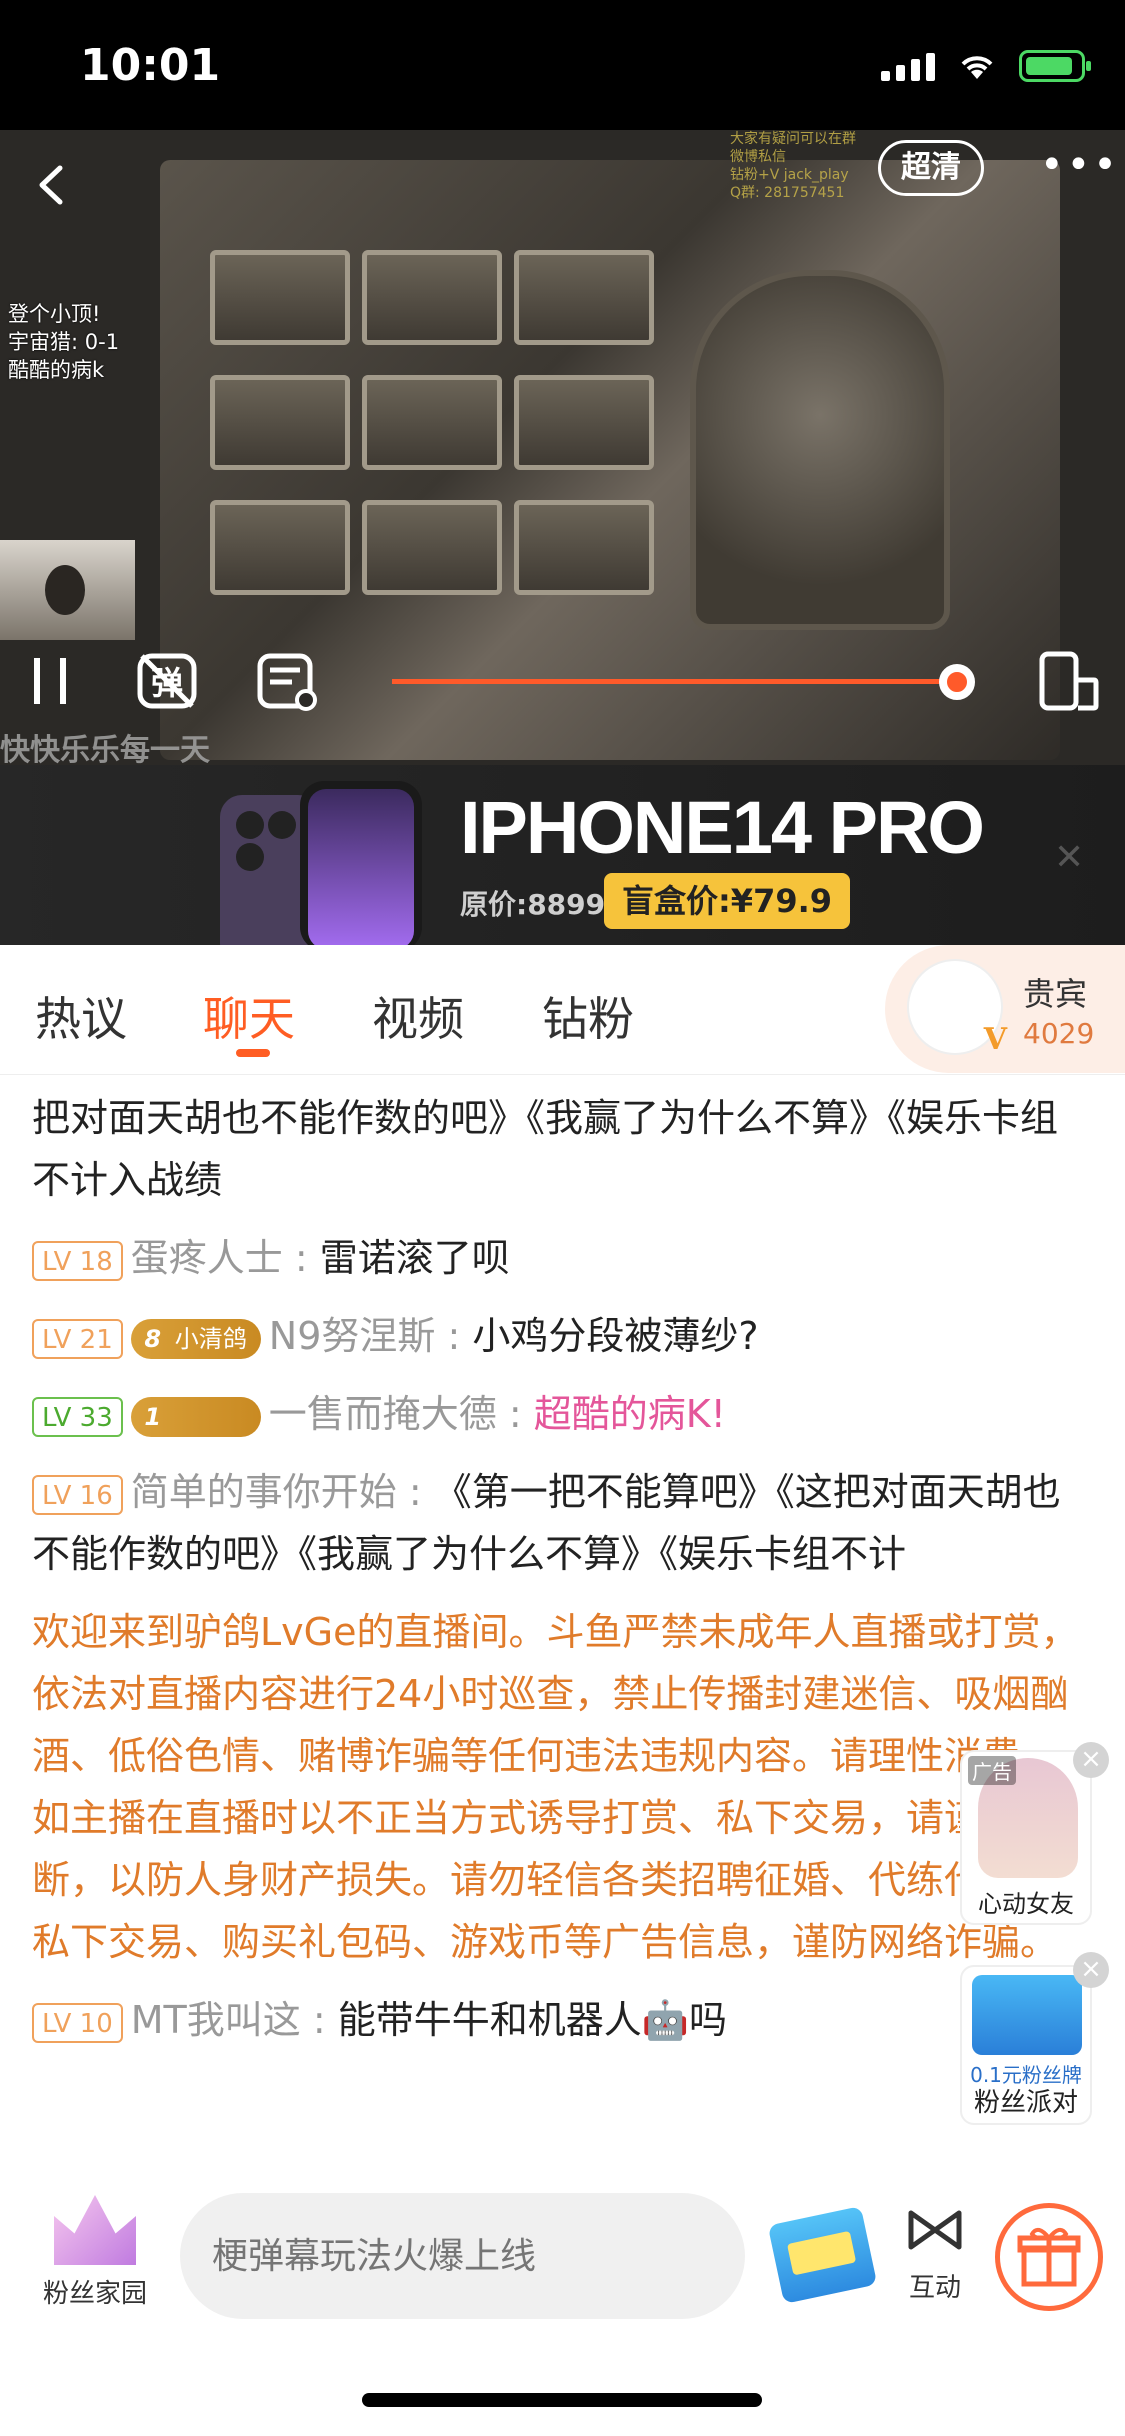 This screenshot has height=2436, width=1125. I want to click on progress-bar, so click(683, 682).